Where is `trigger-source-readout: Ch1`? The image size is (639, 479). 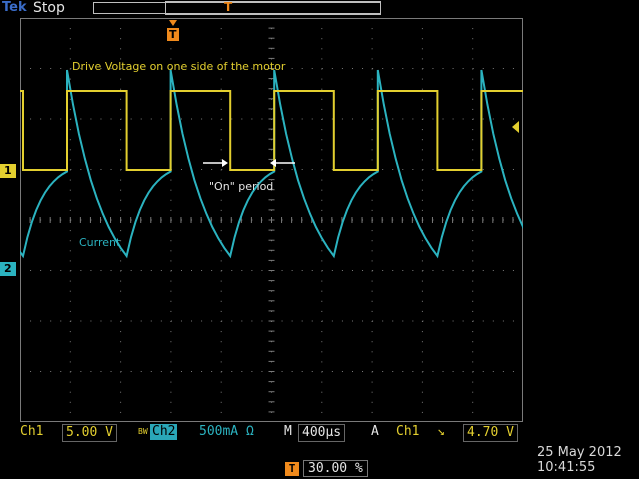
trigger-source-readout: Ch1 is located at coordinates (407, 432).